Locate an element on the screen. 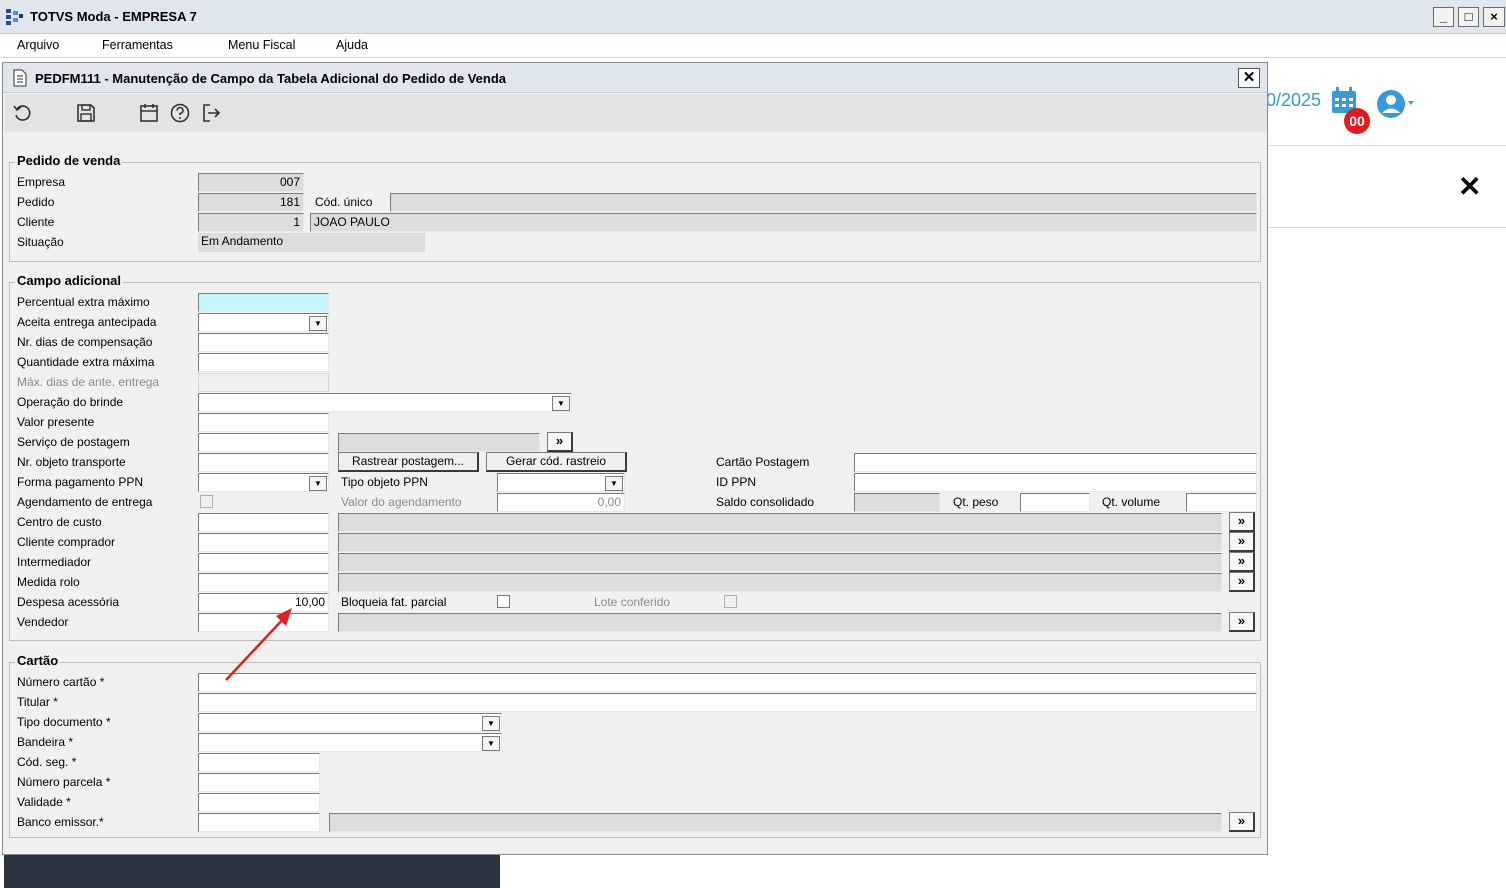 The height and width of the screenshot is (888, 1506). aceita-select: ▼ is located at coordinates (263, 322).